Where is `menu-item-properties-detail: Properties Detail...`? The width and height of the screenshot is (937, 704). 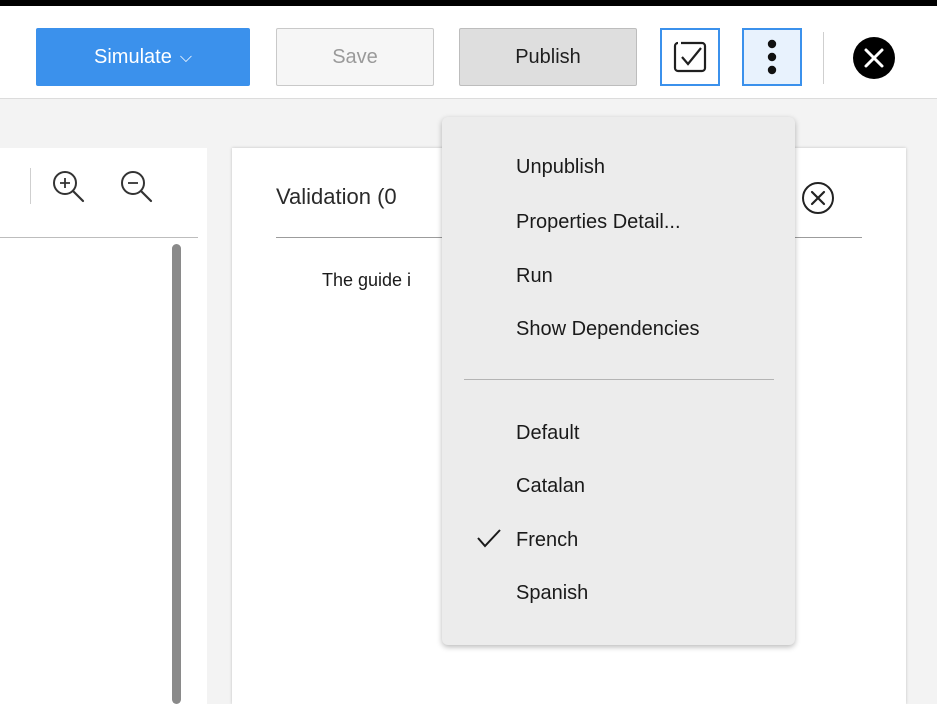 menu-item-properties-detail: Properties Detail... is located at coordinates (598, 222).